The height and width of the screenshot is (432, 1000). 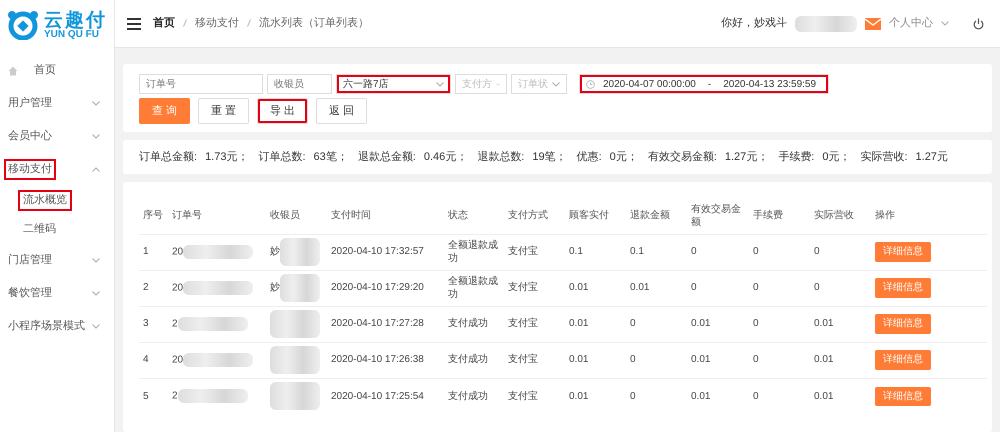 I want to click on date-range-field: 2020-04-07 00:00:00 - 2020-04-13 23:59:59, so click(x=704, y=84).